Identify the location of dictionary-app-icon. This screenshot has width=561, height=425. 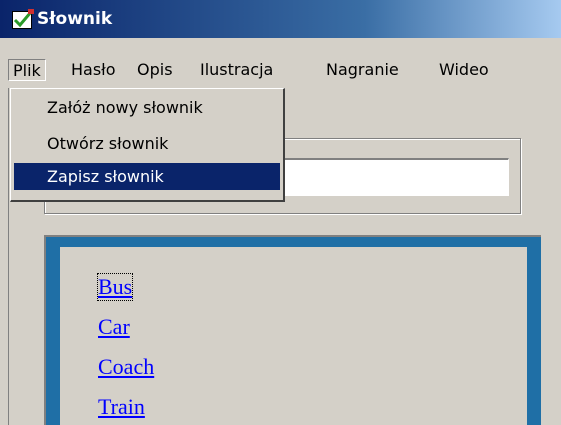
(23, 19).